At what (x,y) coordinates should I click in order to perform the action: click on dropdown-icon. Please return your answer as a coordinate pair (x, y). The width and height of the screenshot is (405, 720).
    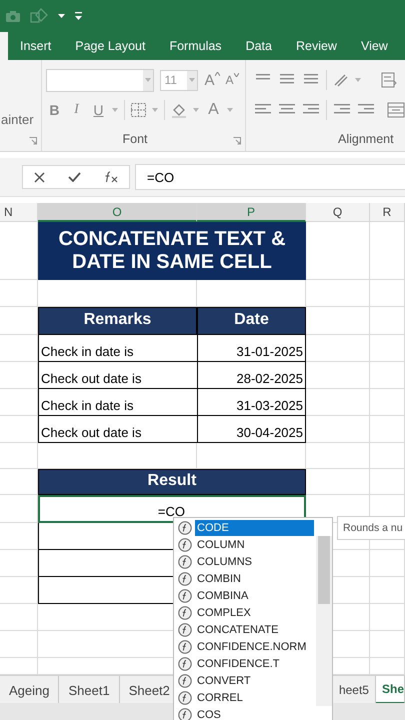
    Looking at the image, I should click on (61, 16).